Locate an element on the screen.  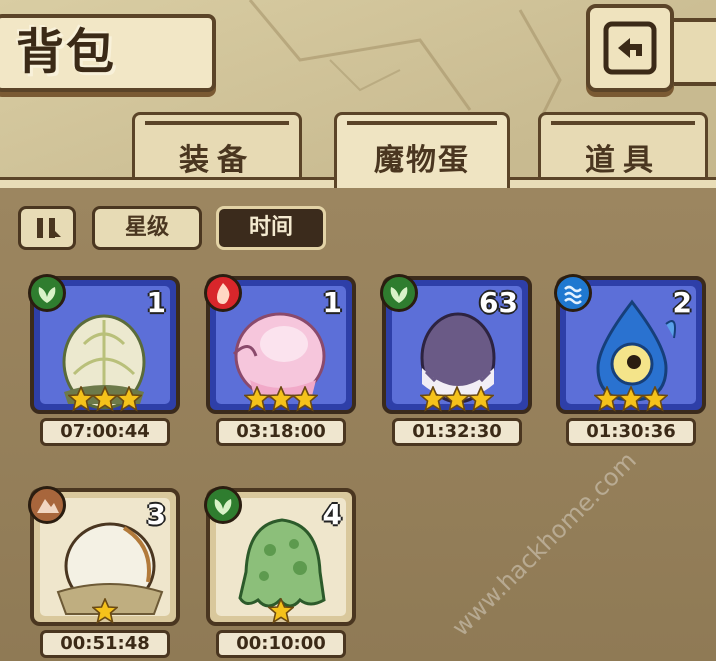
egg-card: 63 01:32:30 is located at coordinates (456, 361).